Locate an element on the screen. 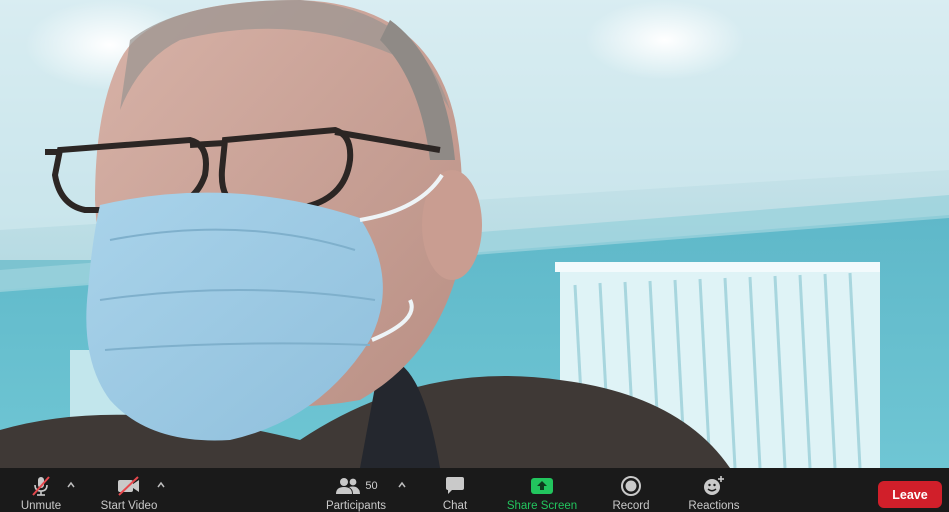  participants-options-caret is located at coordinates (402, 485).